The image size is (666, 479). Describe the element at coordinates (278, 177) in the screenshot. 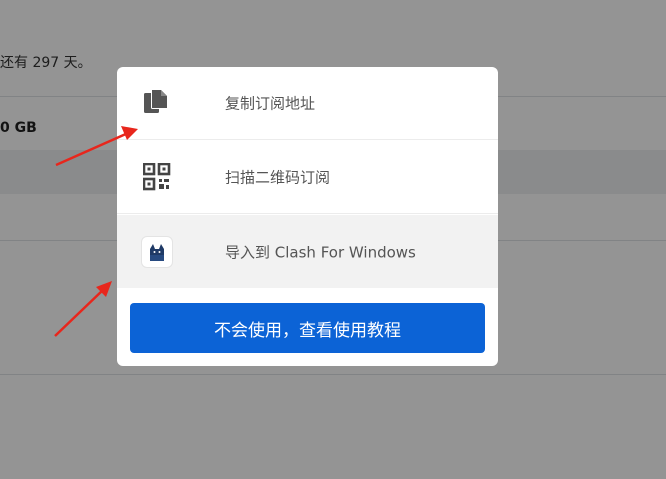

I see `scan-qr-code-label: 扫描二维码订阅` at that location.